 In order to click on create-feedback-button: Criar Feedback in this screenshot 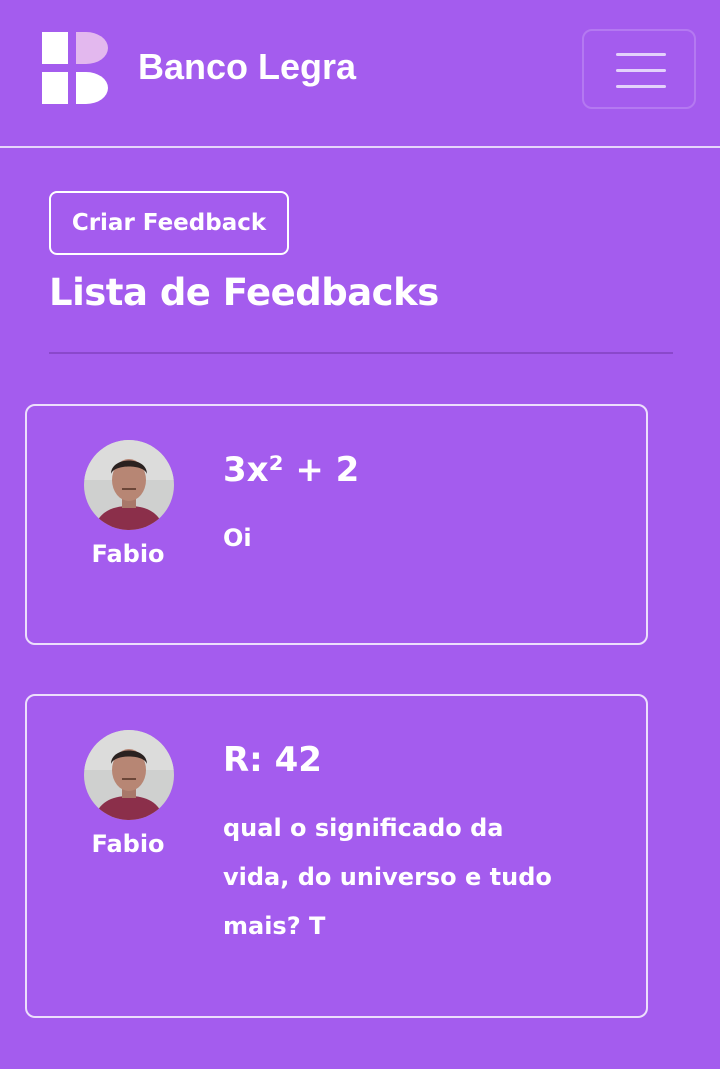, I will do `click(169, 223)`.